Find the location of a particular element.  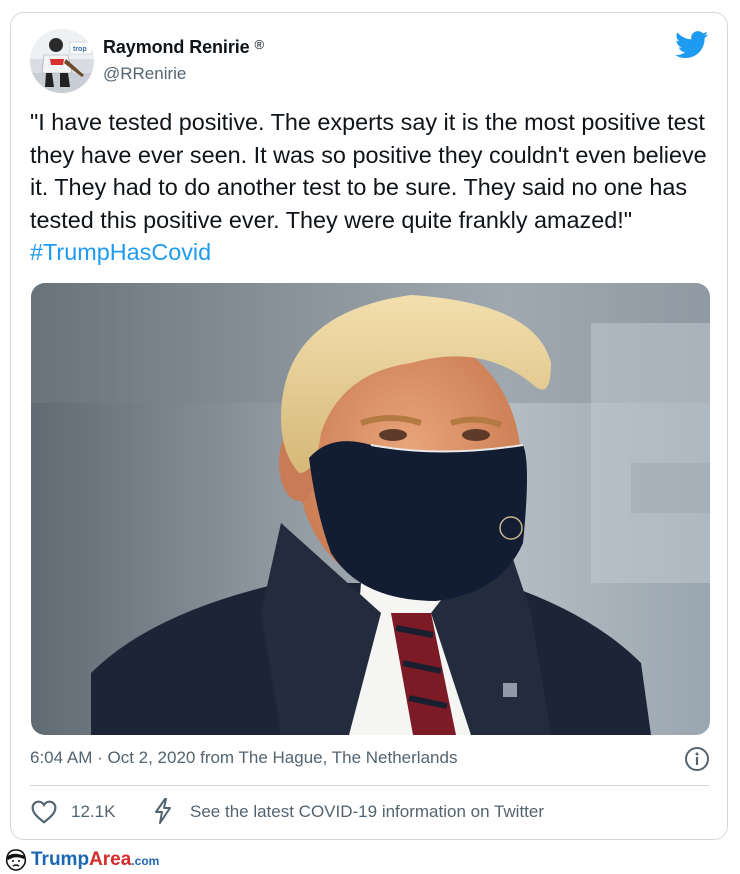

twitter-bird-icon is located at coordinates (692, 45).